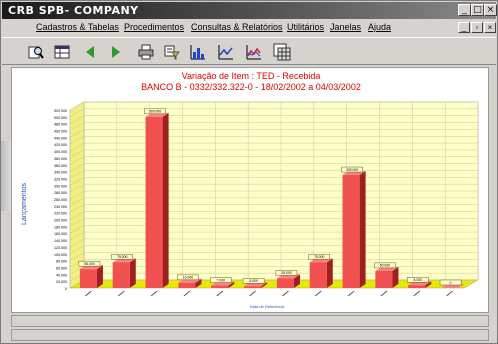 The height and width of the screenshot is (344, 498). I want to click on table-icon, so click(62, 52).